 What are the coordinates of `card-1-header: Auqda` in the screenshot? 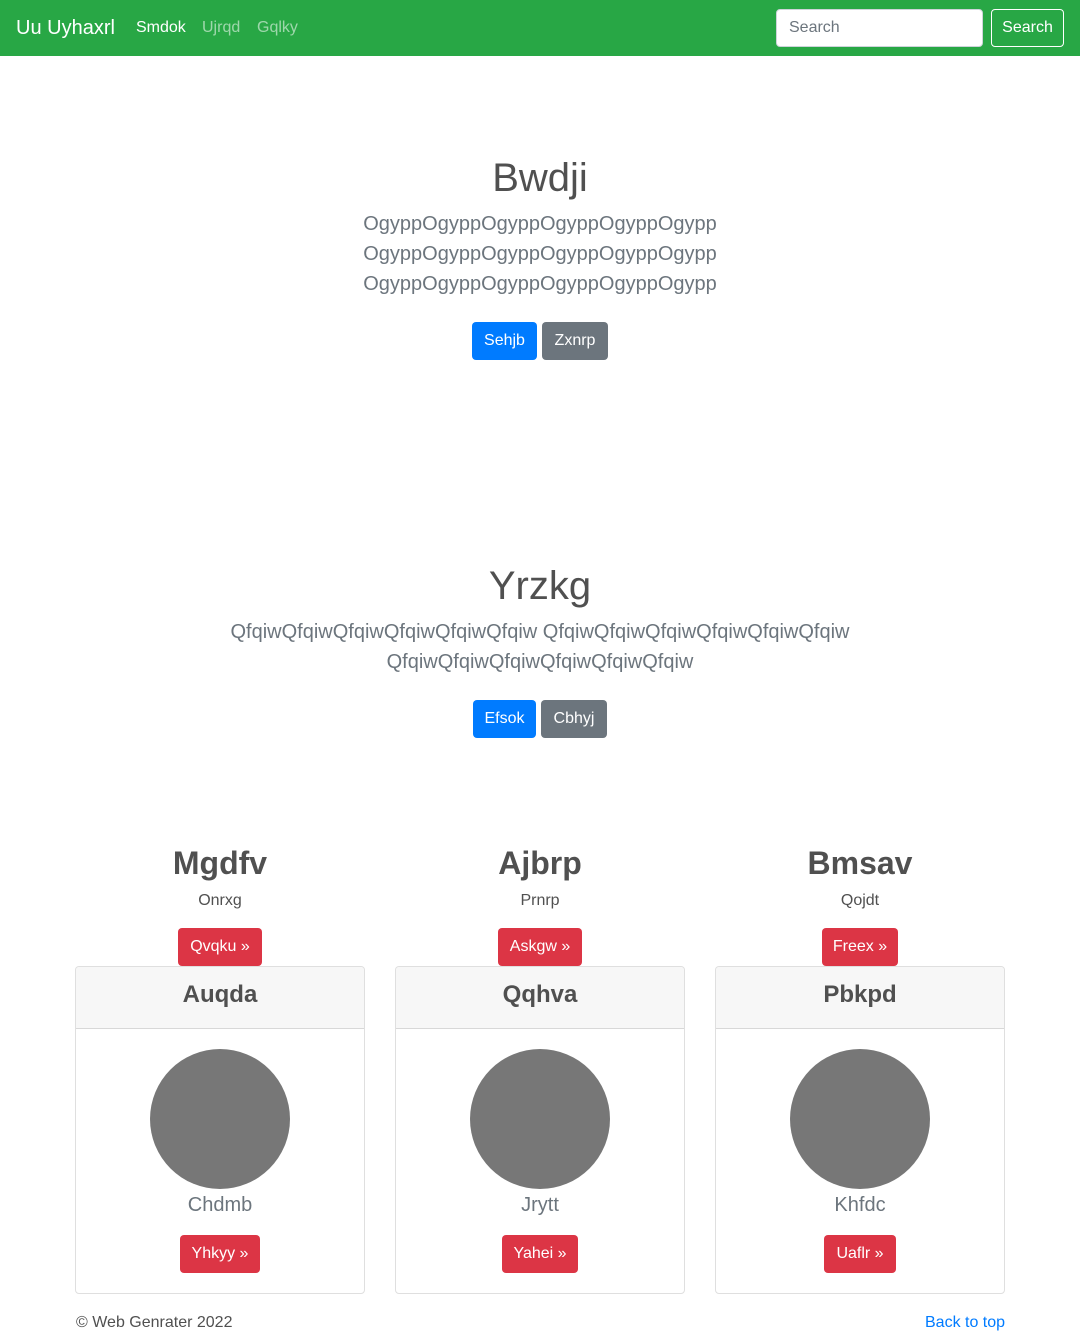 It's located at (220, 998).